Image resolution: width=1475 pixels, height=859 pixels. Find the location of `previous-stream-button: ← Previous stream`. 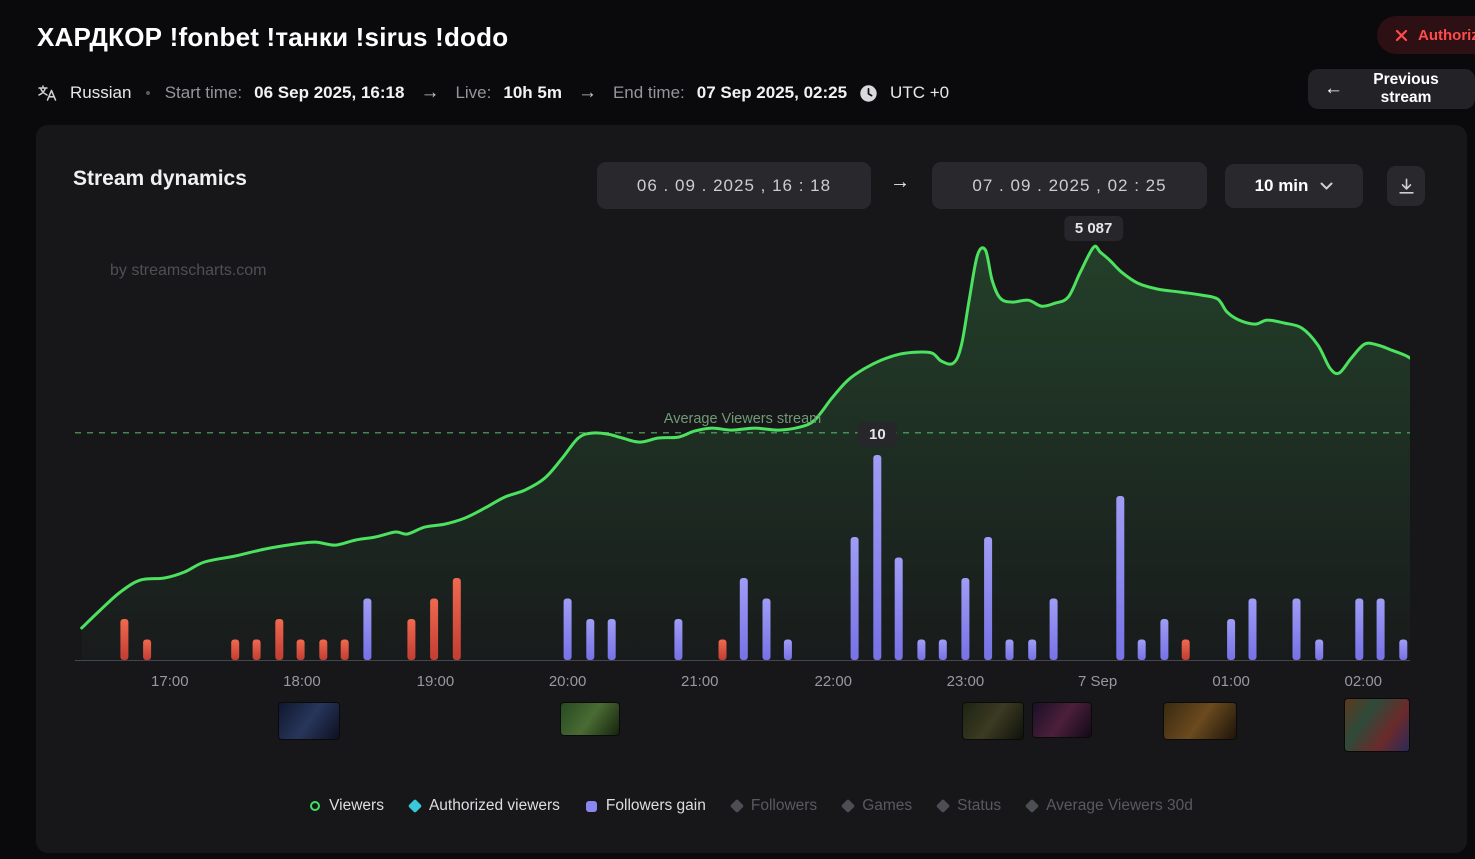

previous-stream-button: ← Previous stream is located at coordinates (1391, 89).